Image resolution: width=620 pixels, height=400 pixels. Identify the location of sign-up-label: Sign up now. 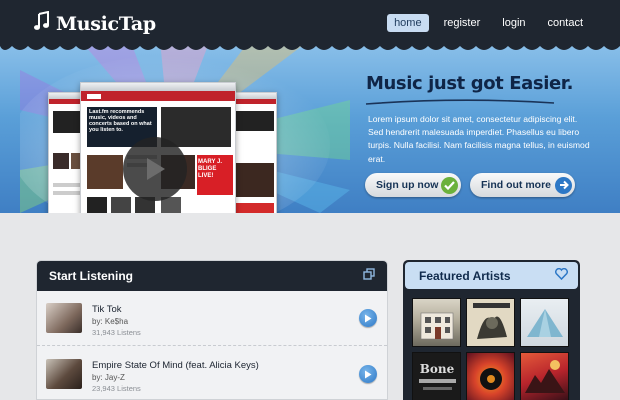
(407, 185).